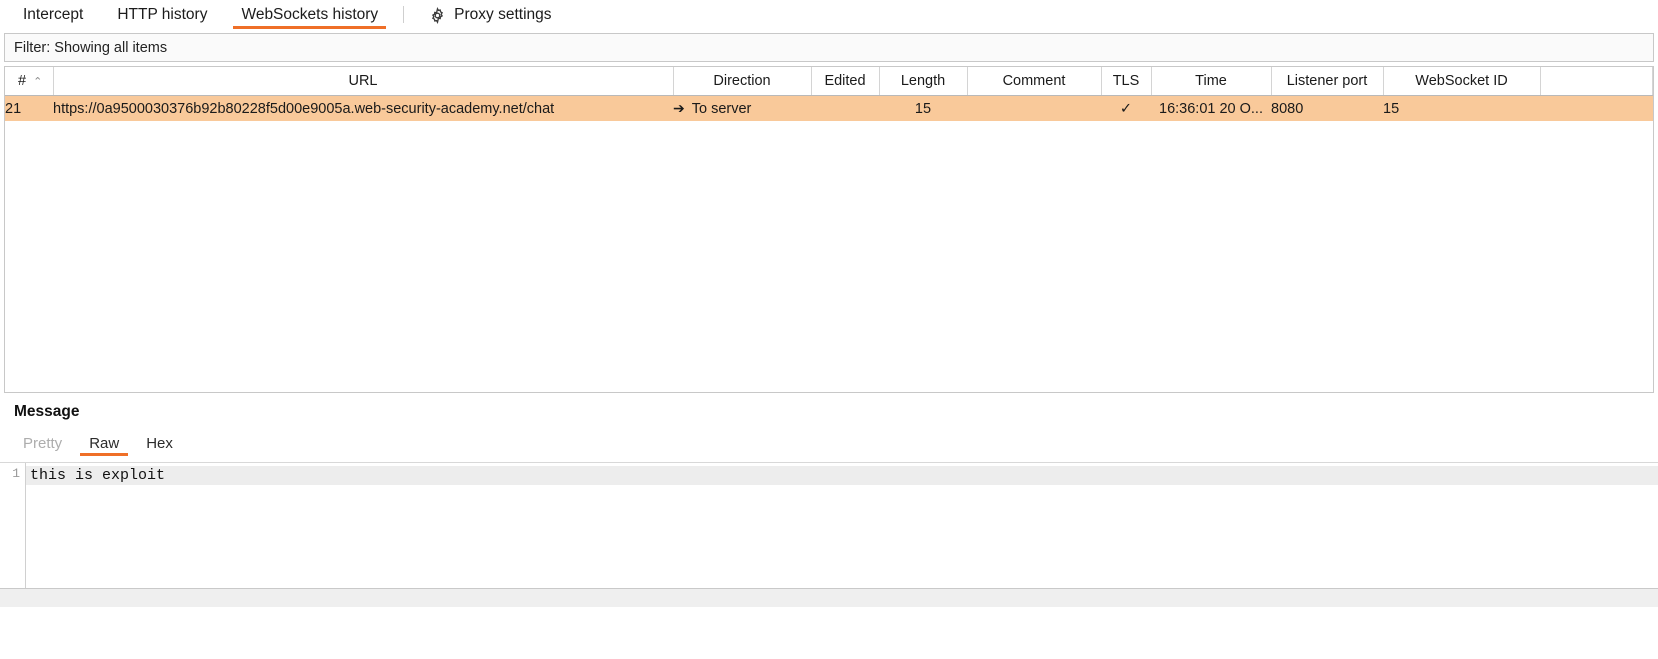  I want to click on cell-listener-port: 8080, so click(1327, 108).